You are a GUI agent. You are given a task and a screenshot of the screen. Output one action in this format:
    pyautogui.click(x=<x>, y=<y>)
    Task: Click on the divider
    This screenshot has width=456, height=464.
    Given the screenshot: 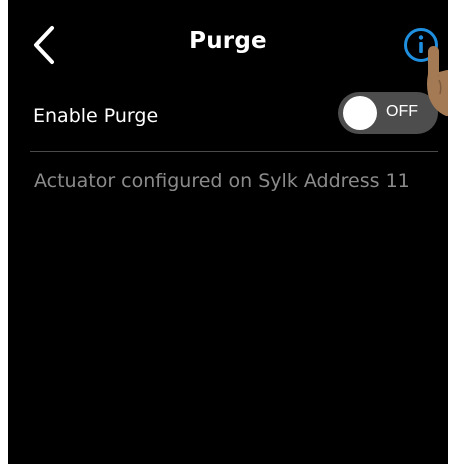 What is the action you would take?
    pyautogui.click(x=234, y=151)
    